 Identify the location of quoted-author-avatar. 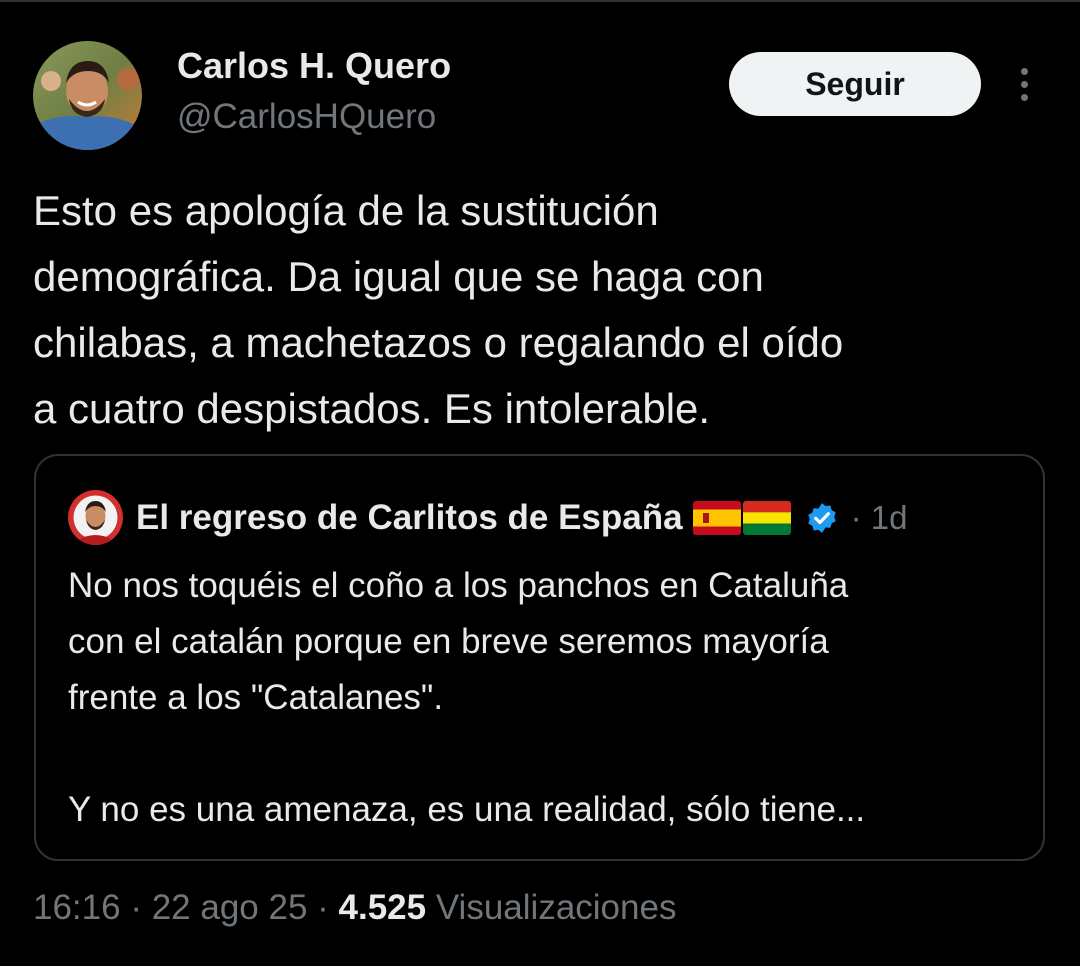
(95, 517).